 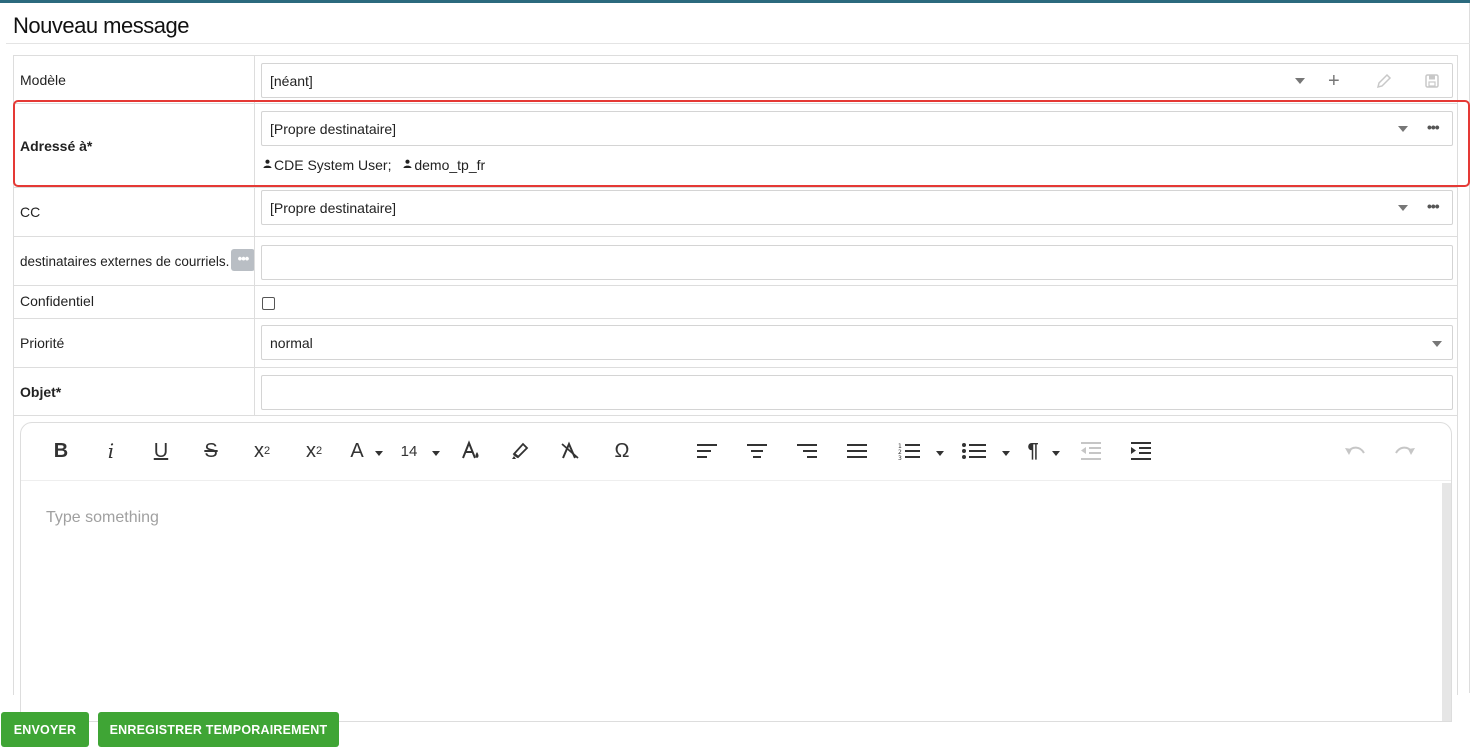 What do you see at coordinates (291, 343) in the screenshot?
I see `priorite-value: normal` at bounding box center [291, 343].